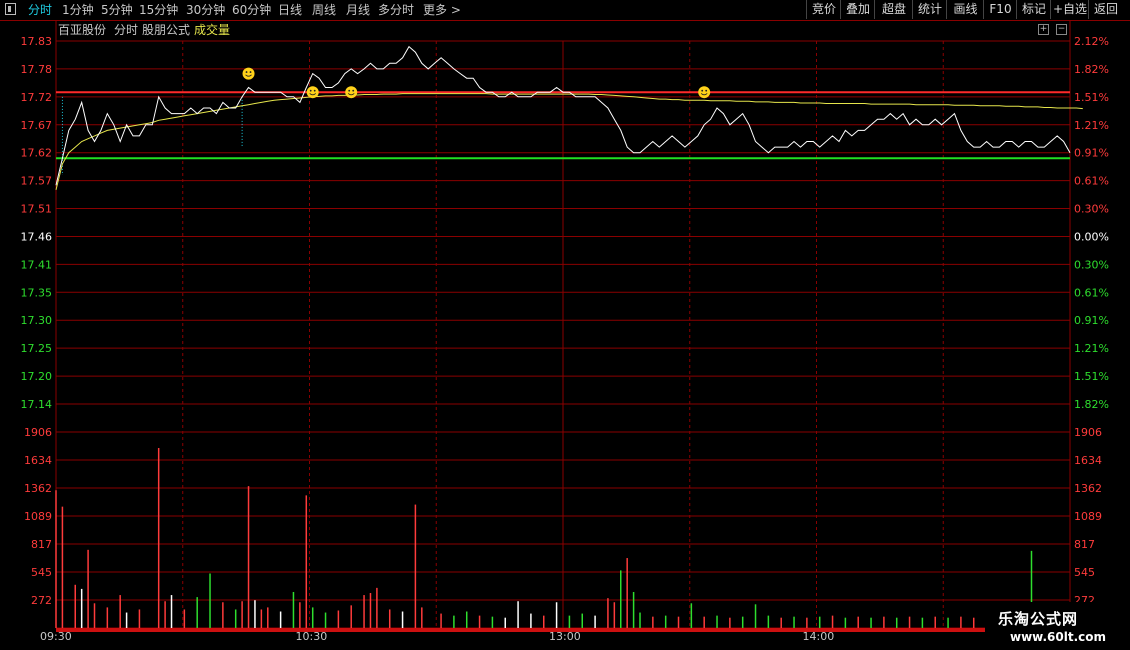 This screenshot has width=1130, height=650. What do you see at coordinates (1123, 309) in the screenshot?
I see `side-panel-strip` at bounding box center [1123, 309].